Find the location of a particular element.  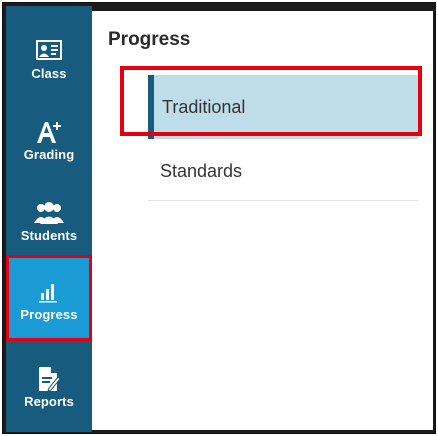

sidebar-item-reports: Reports is located at coordinates (49, 386).